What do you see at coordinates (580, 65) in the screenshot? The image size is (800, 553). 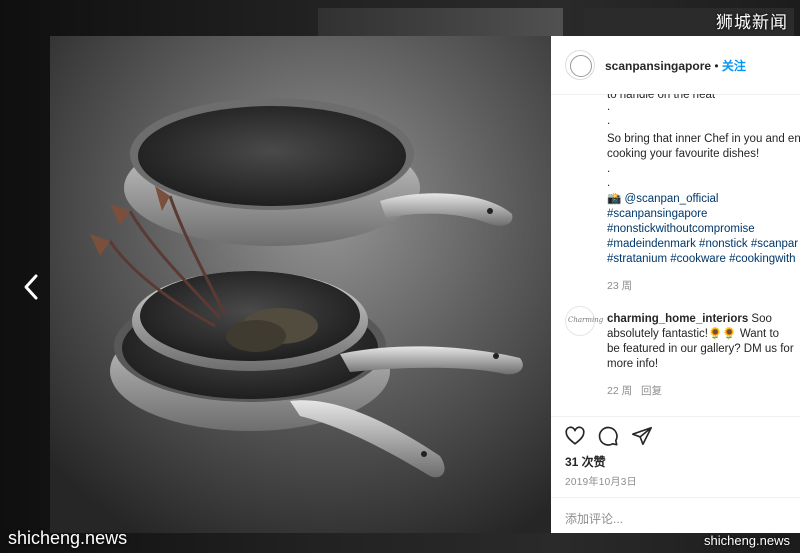 I see `owner-avatar` at bounding box center [580, 65].